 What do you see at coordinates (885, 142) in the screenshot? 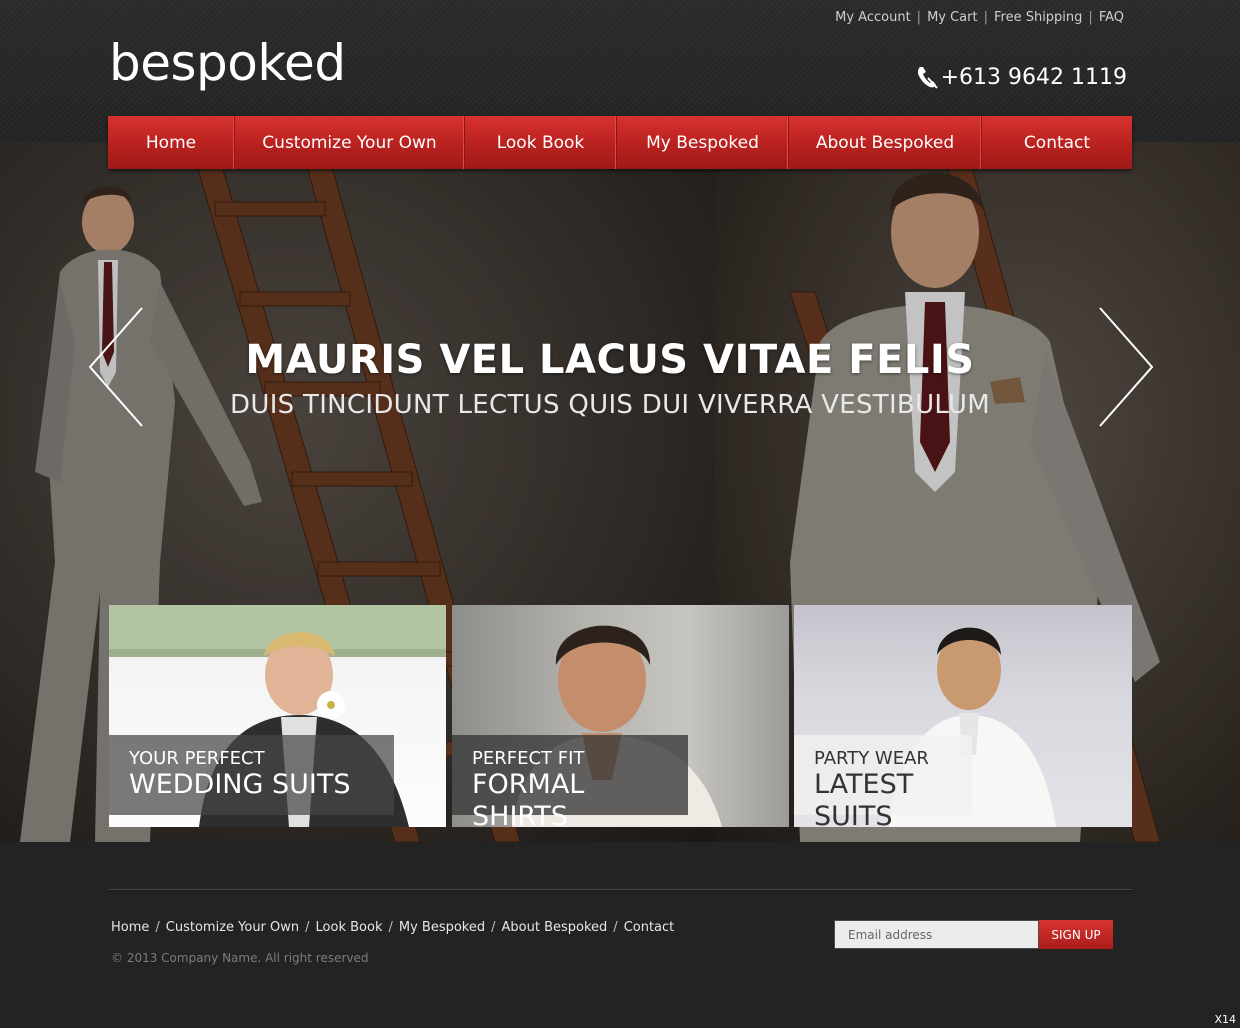
I see `nav-item-about-bespoked: About Bespoked` at bounding box center [885, 142].